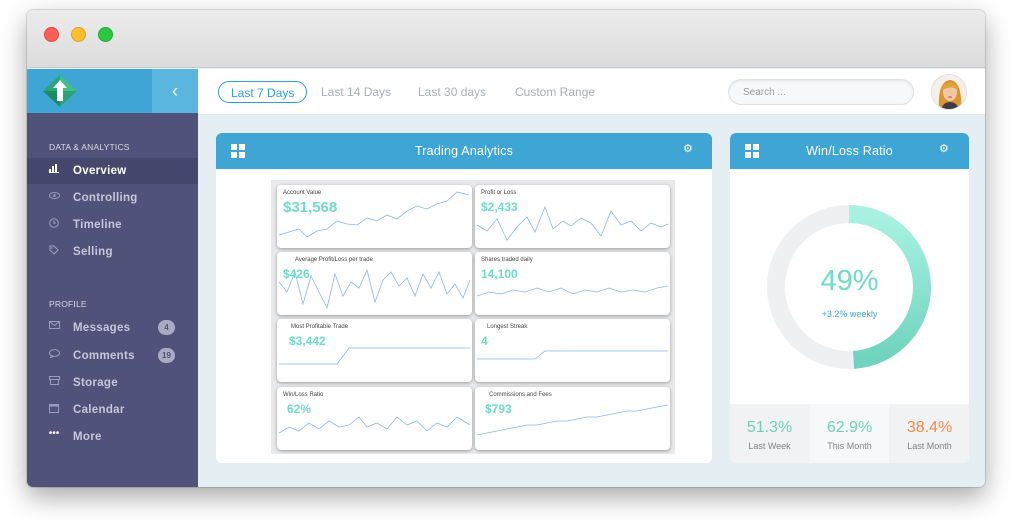  What do you see at coordinates (54, 196) in the screenshot?
I see `eye-icon` at bounding box center [54, 196].